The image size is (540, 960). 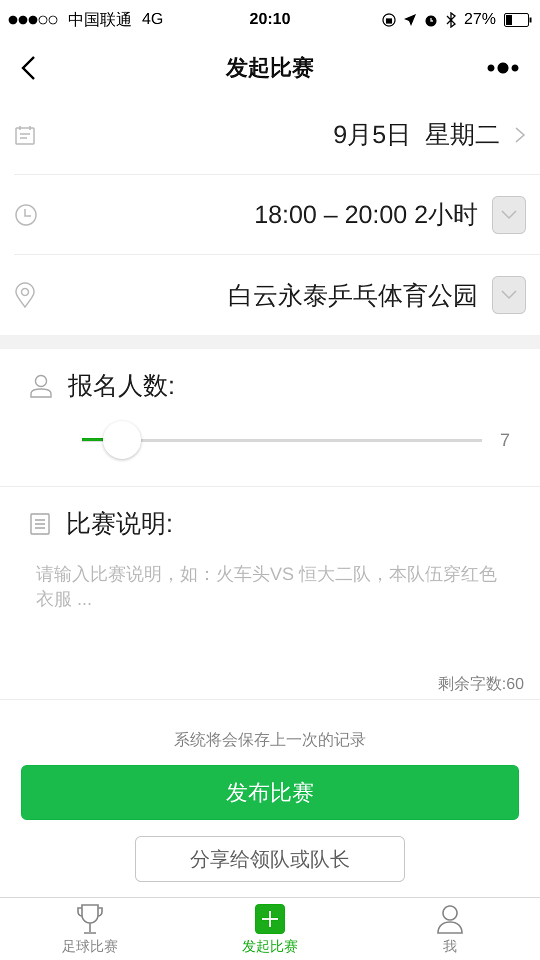 I want to click on carrier-text: 中国联通, so click(x=100, y=20).